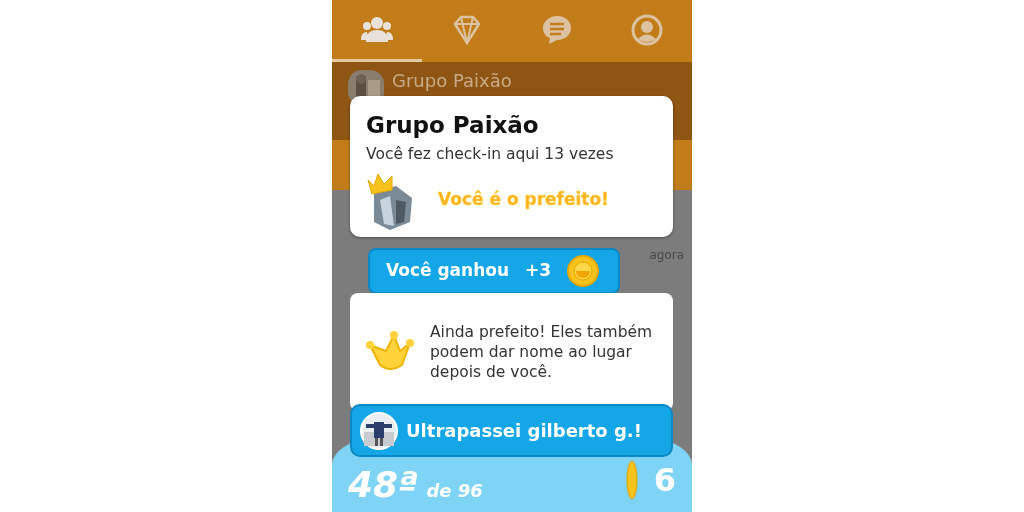  I want to click on venue-name: Grupo Paixão, so click(452, 81).